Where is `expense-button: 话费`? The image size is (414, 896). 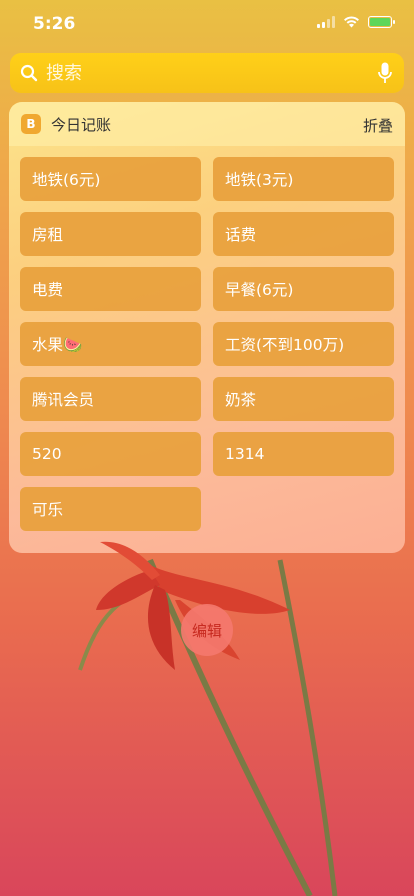 expense-button: 话费 is located at coordinates (303, 234).